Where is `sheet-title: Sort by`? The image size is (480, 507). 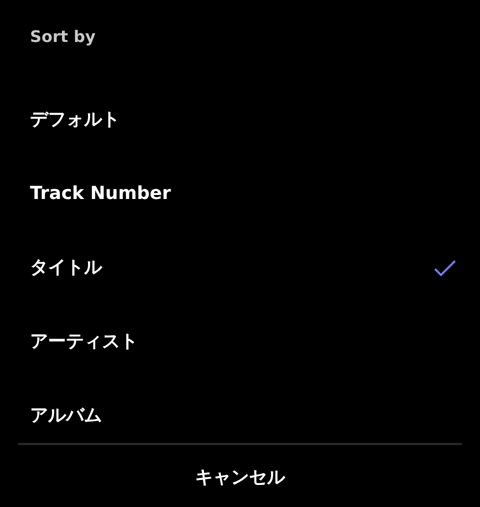 sheet-title: Sort by is located at coordinates (63, 37).